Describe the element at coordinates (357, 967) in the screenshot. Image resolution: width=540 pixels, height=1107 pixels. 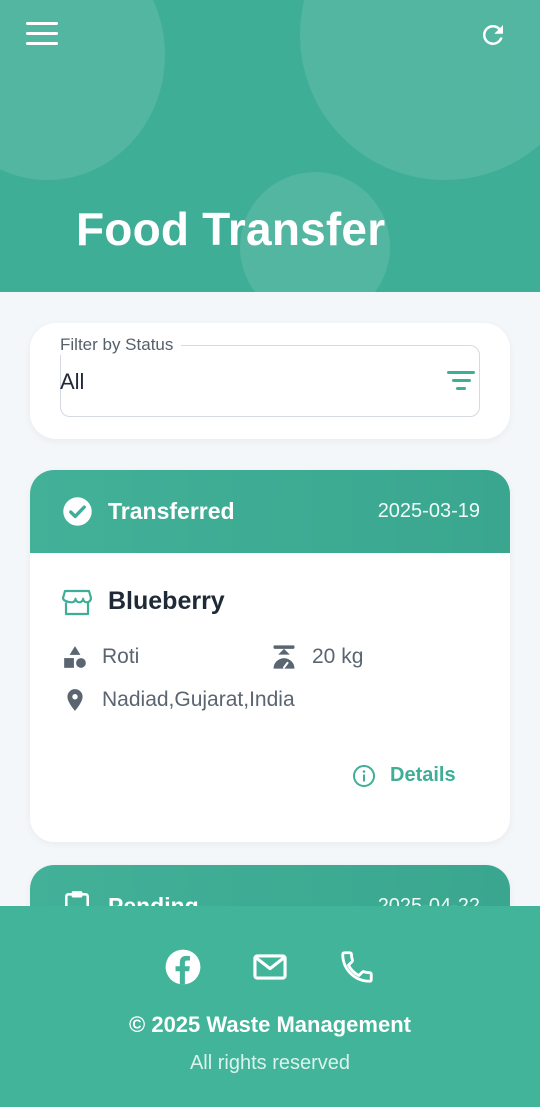
I see `phone-icon` at that location.